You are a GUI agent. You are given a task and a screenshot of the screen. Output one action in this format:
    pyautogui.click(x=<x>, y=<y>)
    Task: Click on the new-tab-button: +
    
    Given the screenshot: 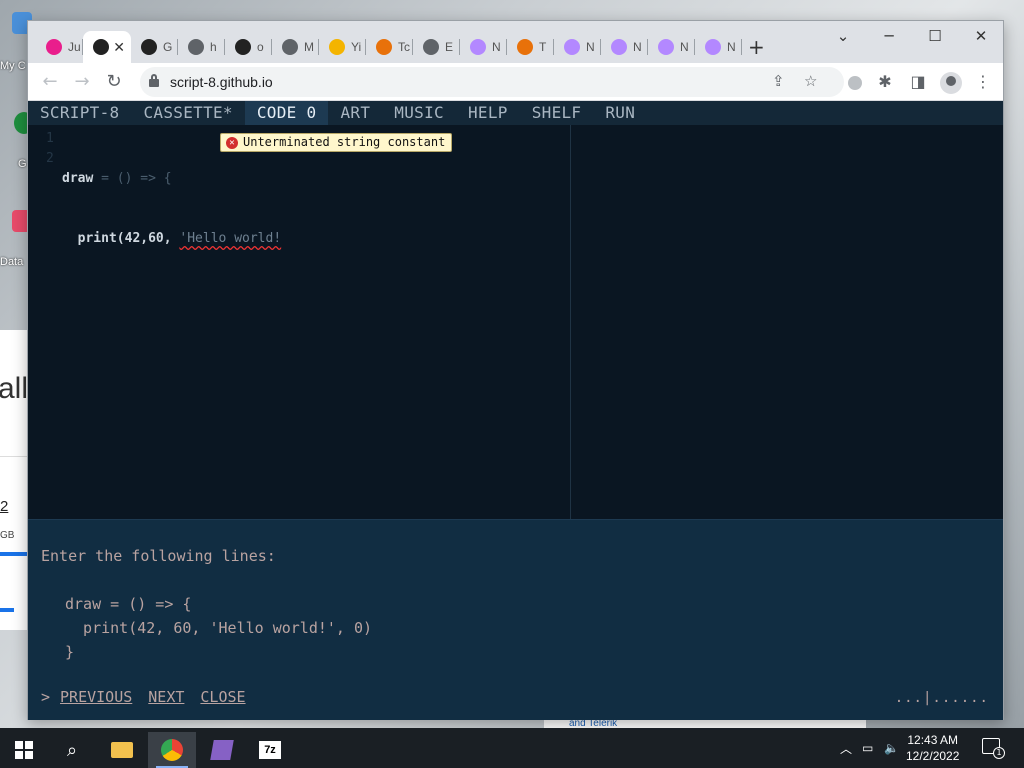 What is the action you would take?
    pyautogui.click(x=756, y=47)
    